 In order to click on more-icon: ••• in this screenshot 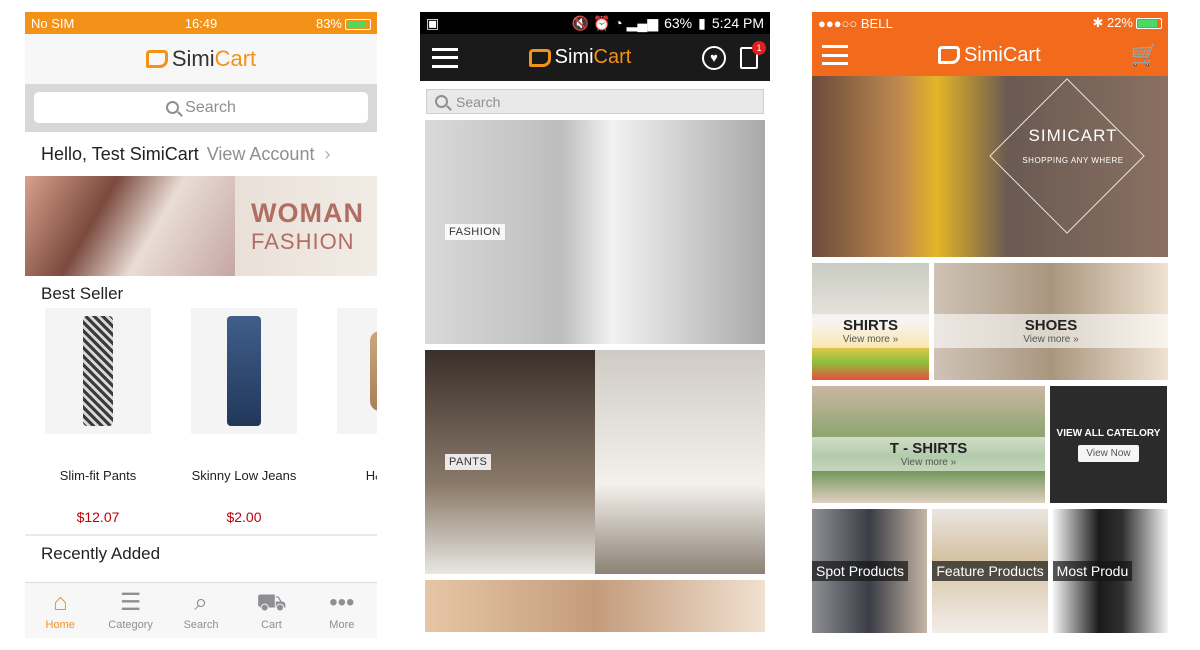, I will do `click(342, 602)`.